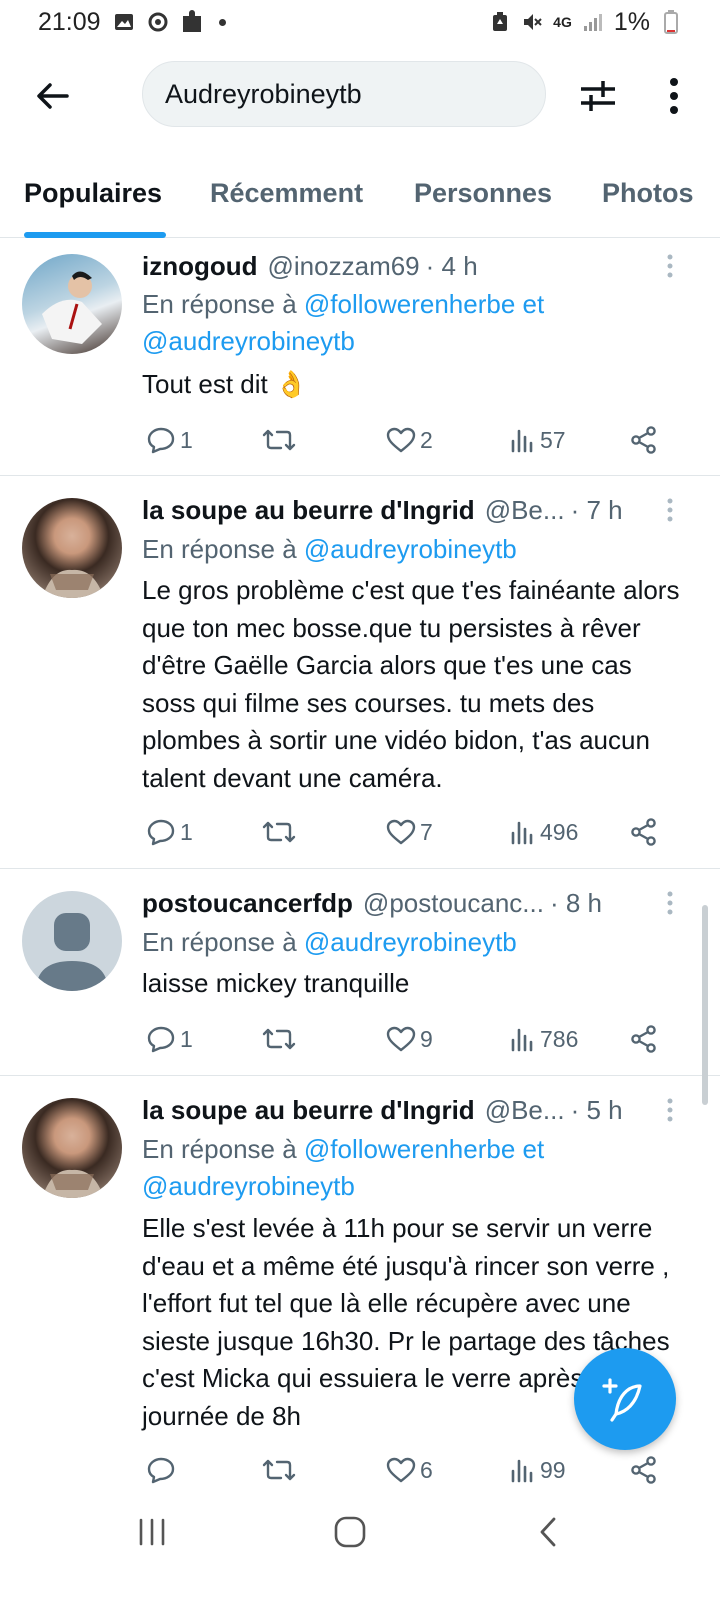 The height and width of the screenshot is (1600, 720). I want to click on like-button: 6, so click(409, 1470).